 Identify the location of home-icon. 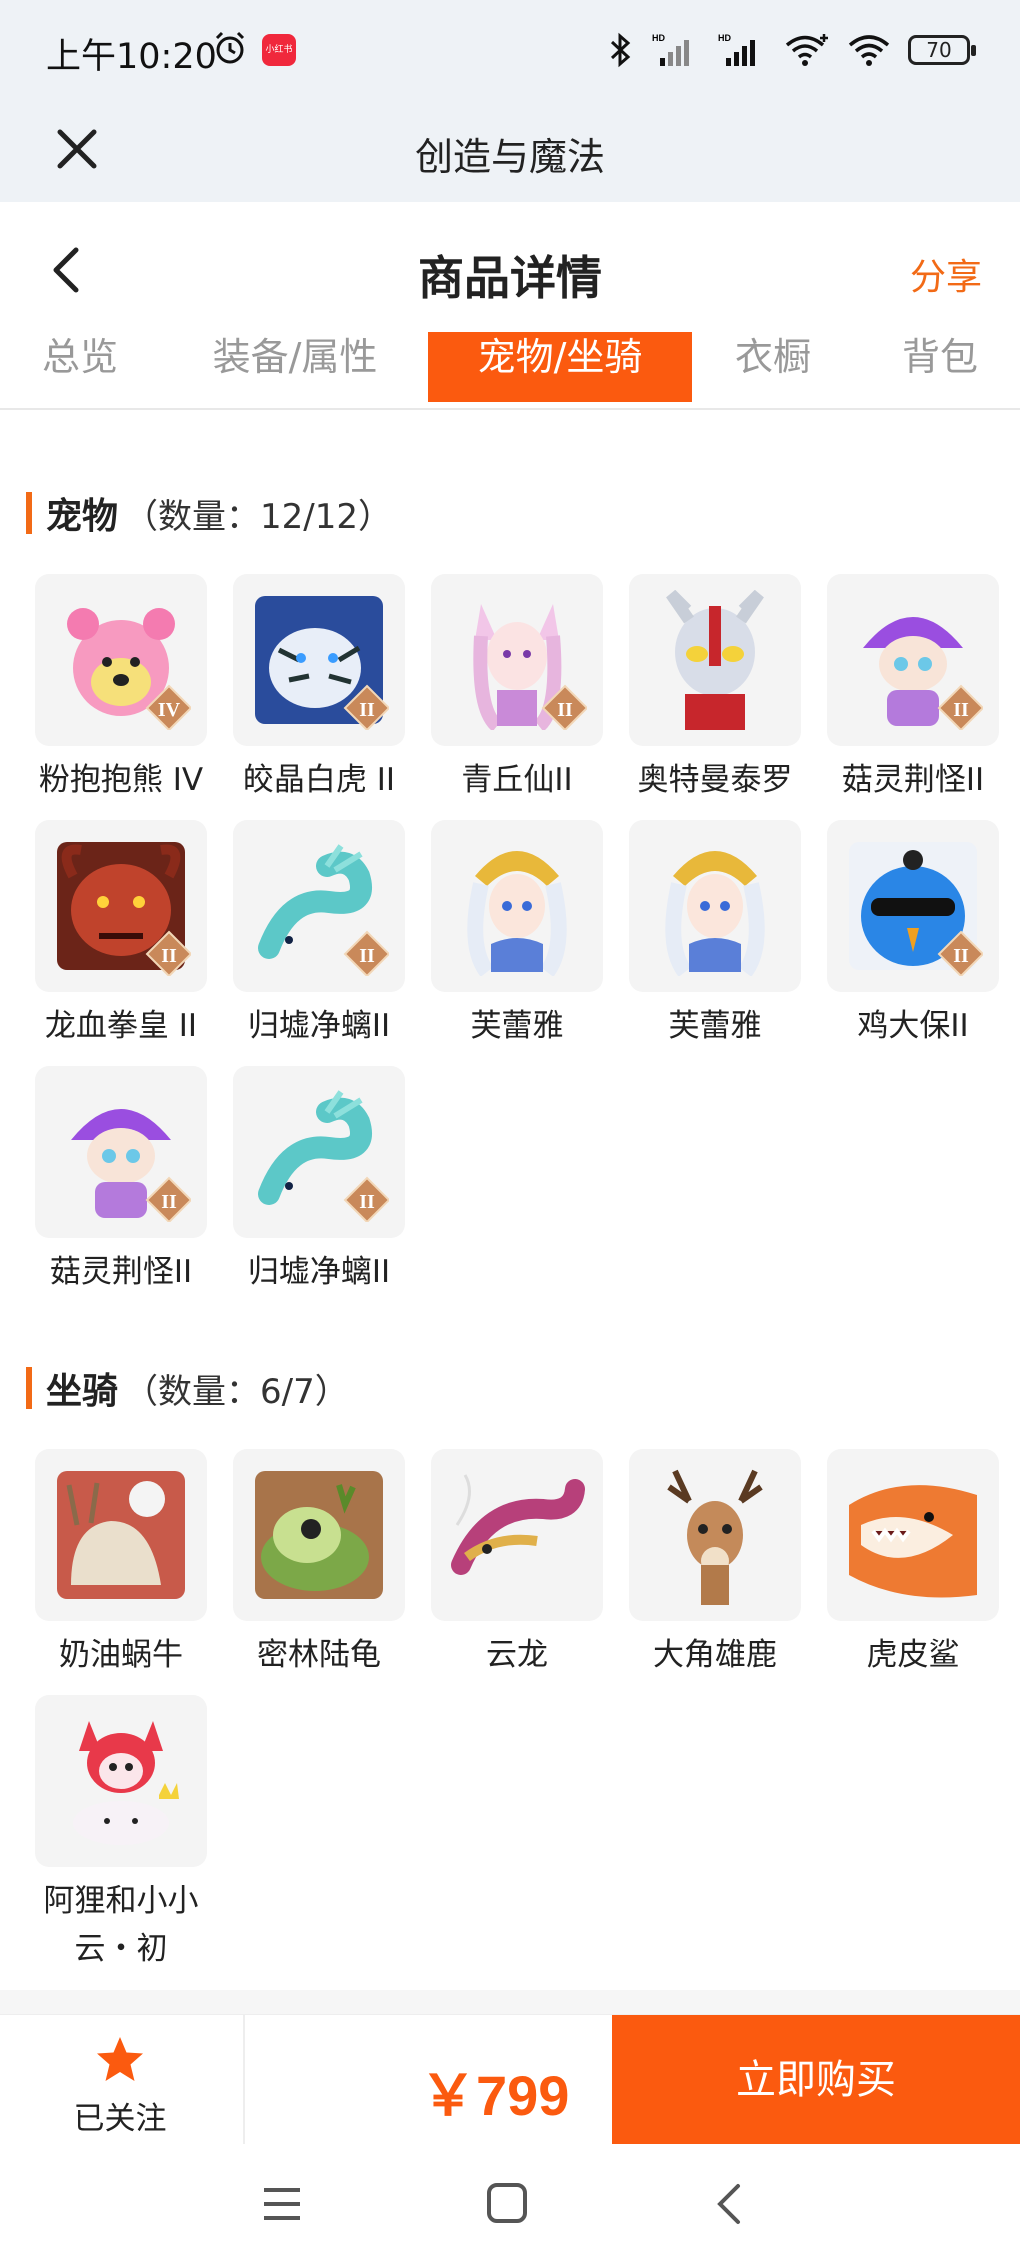
(507, 2203).